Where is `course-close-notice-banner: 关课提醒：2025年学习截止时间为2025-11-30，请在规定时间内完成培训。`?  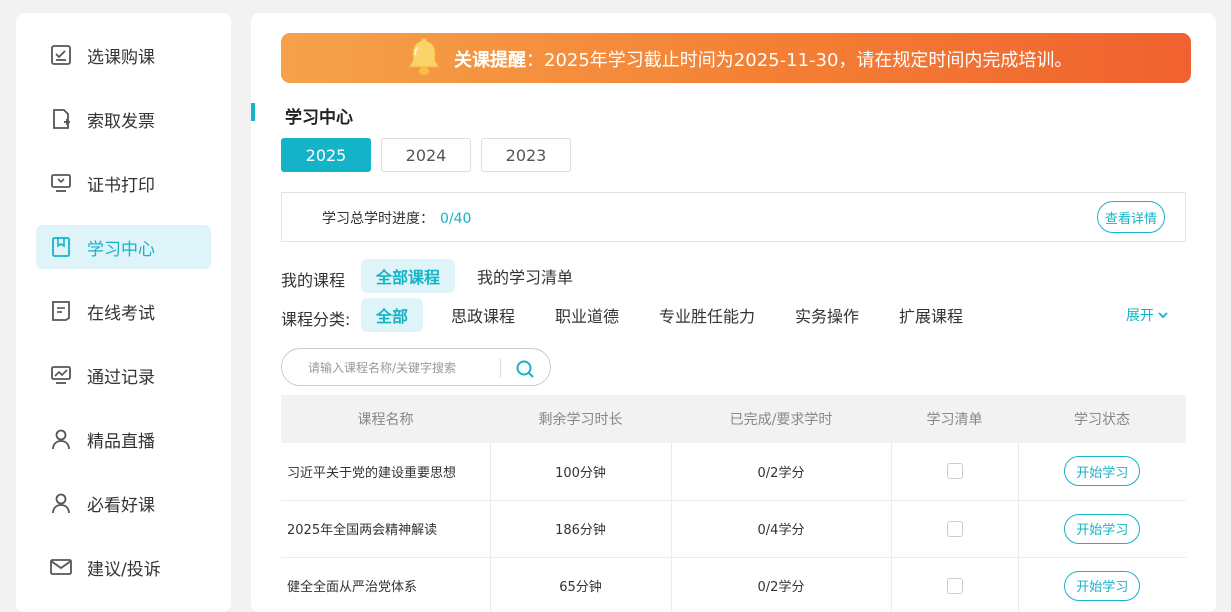 course-close-notice-banner: 关课提醒：2025年学习截止时间为2025-11-30，请在规定时间内完成培训。 is located at coordinates (736, 58).